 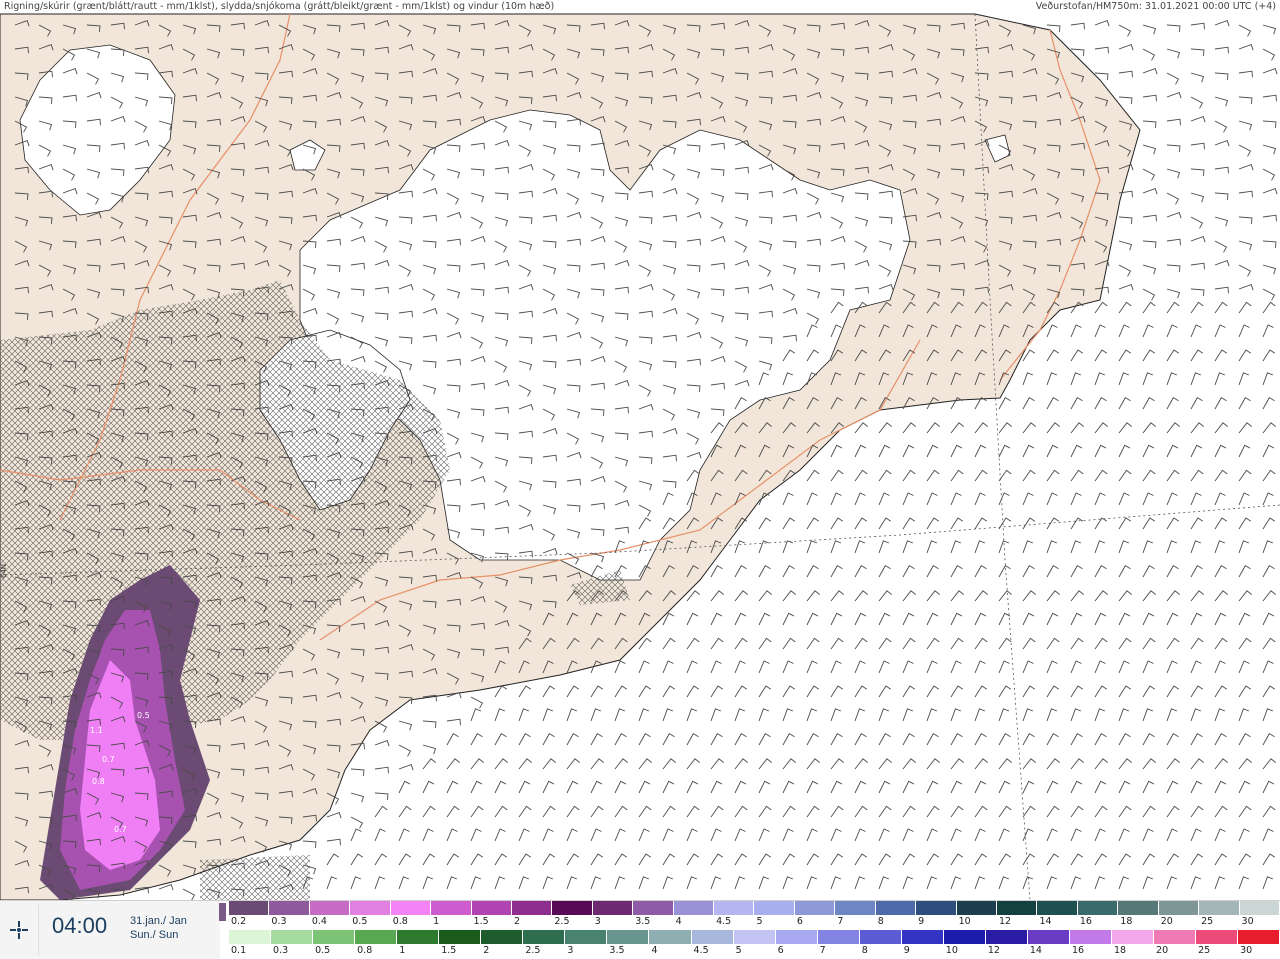 I want to click on wind-compass-icon, so click(x=19, y=930).